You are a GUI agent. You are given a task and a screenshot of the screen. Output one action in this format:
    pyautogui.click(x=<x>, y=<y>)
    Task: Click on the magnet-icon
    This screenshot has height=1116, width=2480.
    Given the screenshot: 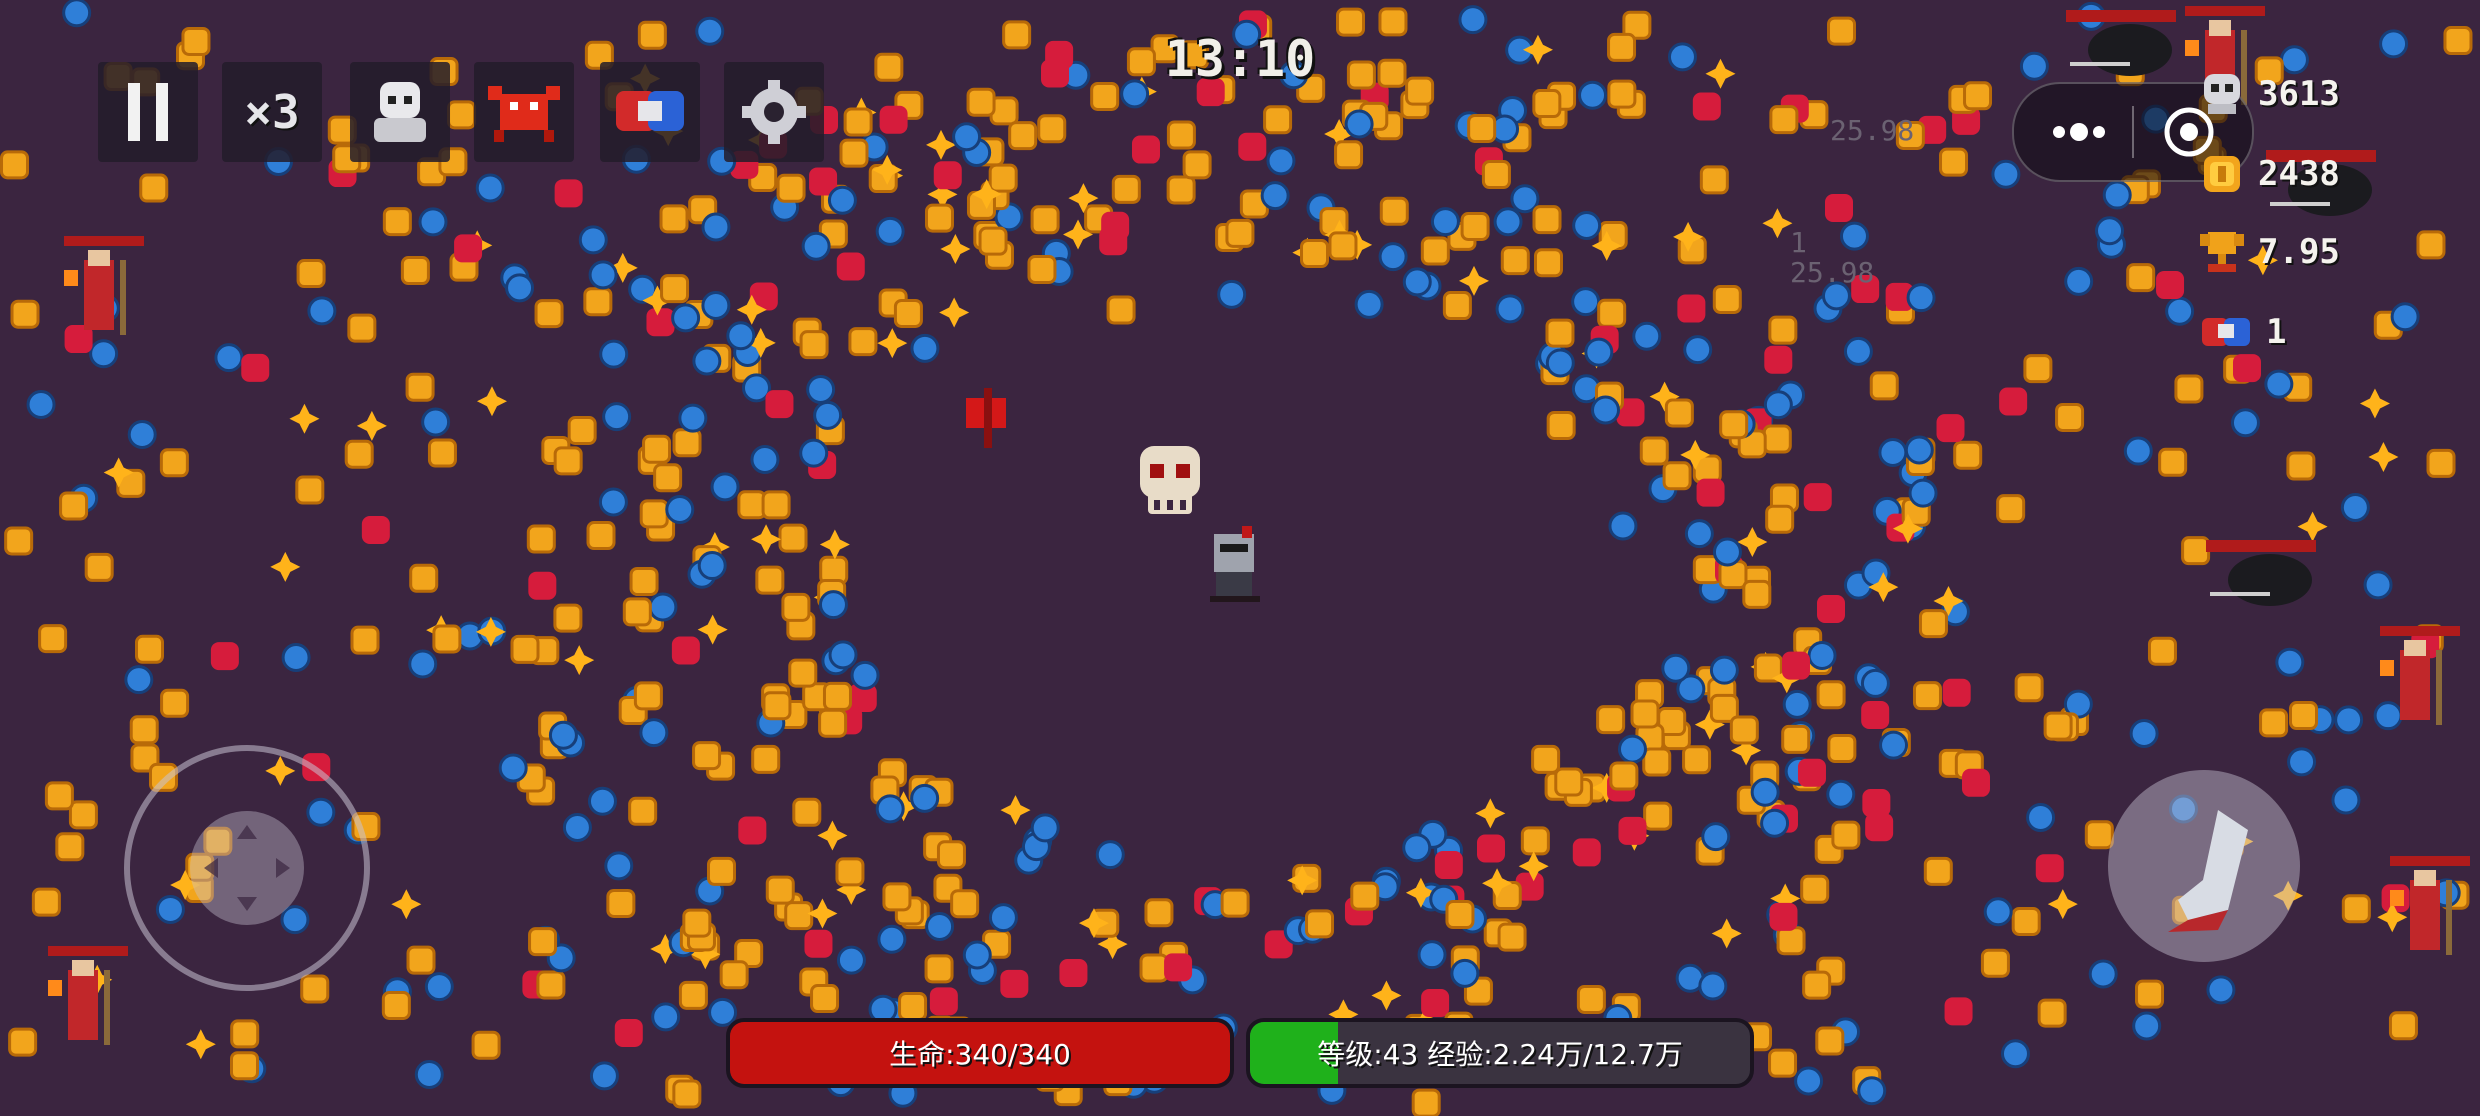 What is the action you would take?
    pyautogui.click(x=650, y=111)
    